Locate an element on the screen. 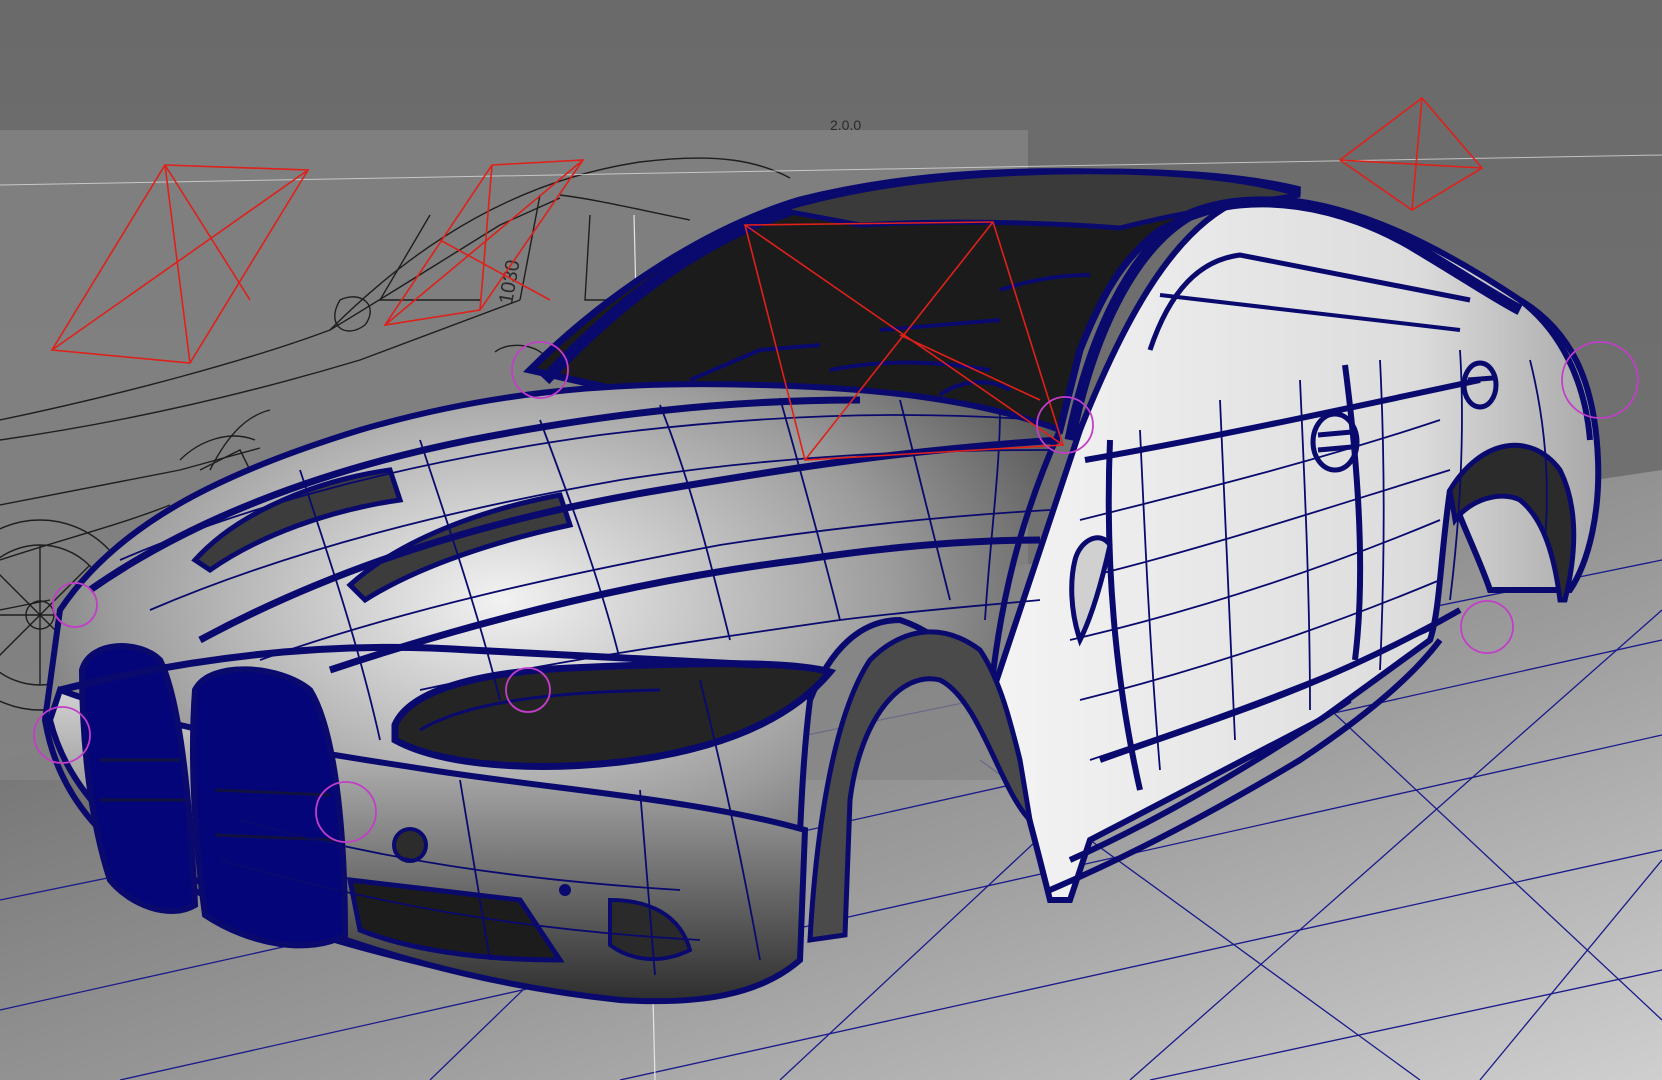  dimension-top-label: 2.0.0 is located at coordinates (845, 125).